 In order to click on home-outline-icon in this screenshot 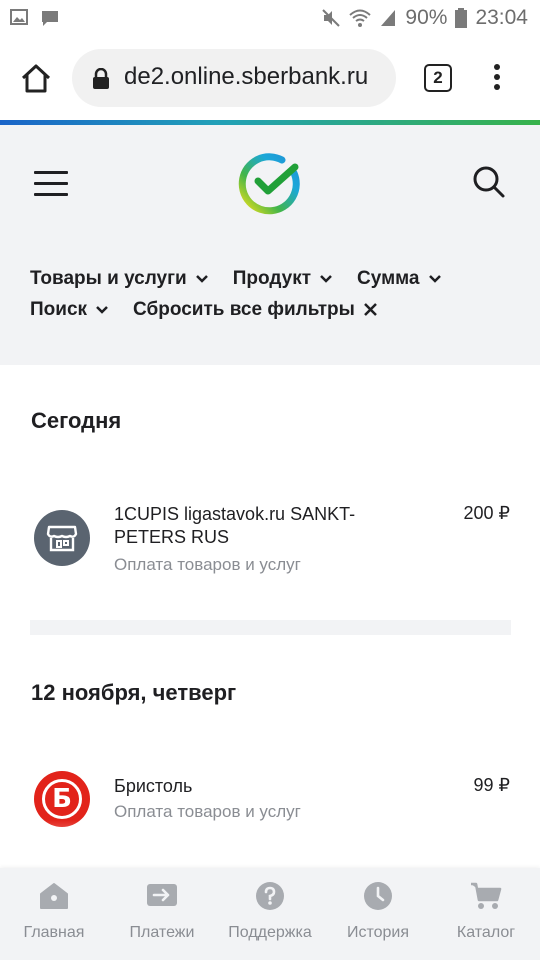, I will do `click(36, 78)`.